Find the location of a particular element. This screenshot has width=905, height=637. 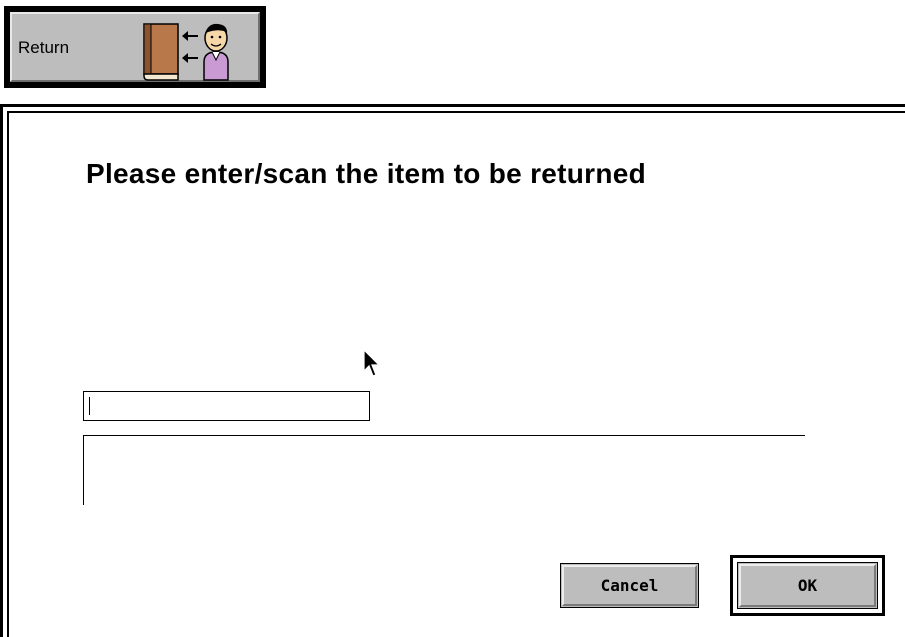

mouse-pointer-icon is located at coordinates (373, 366).